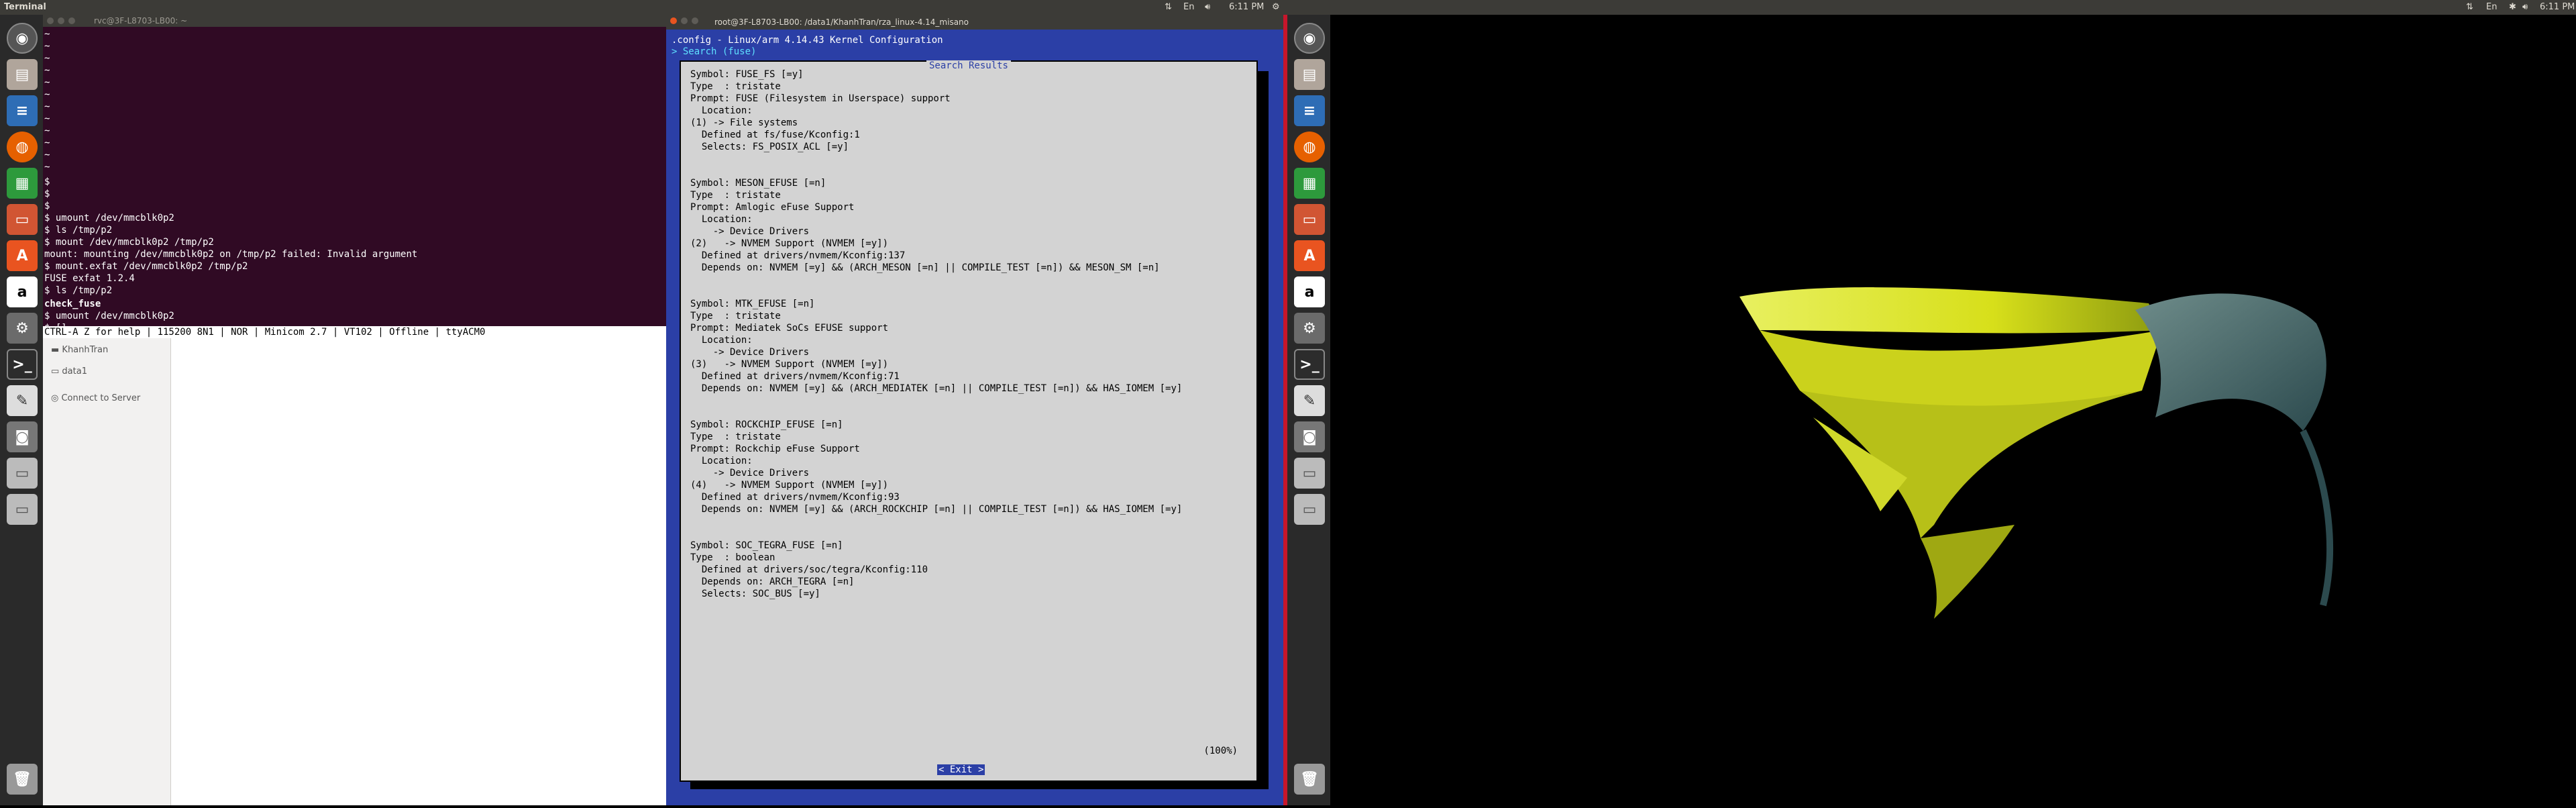 The image size is (2576, 808). I want to click on terminal-tildes: ~ ~ ~ ~ ~ ~ ~ ~ ~ ~ ~ ~, so click(47, 100).